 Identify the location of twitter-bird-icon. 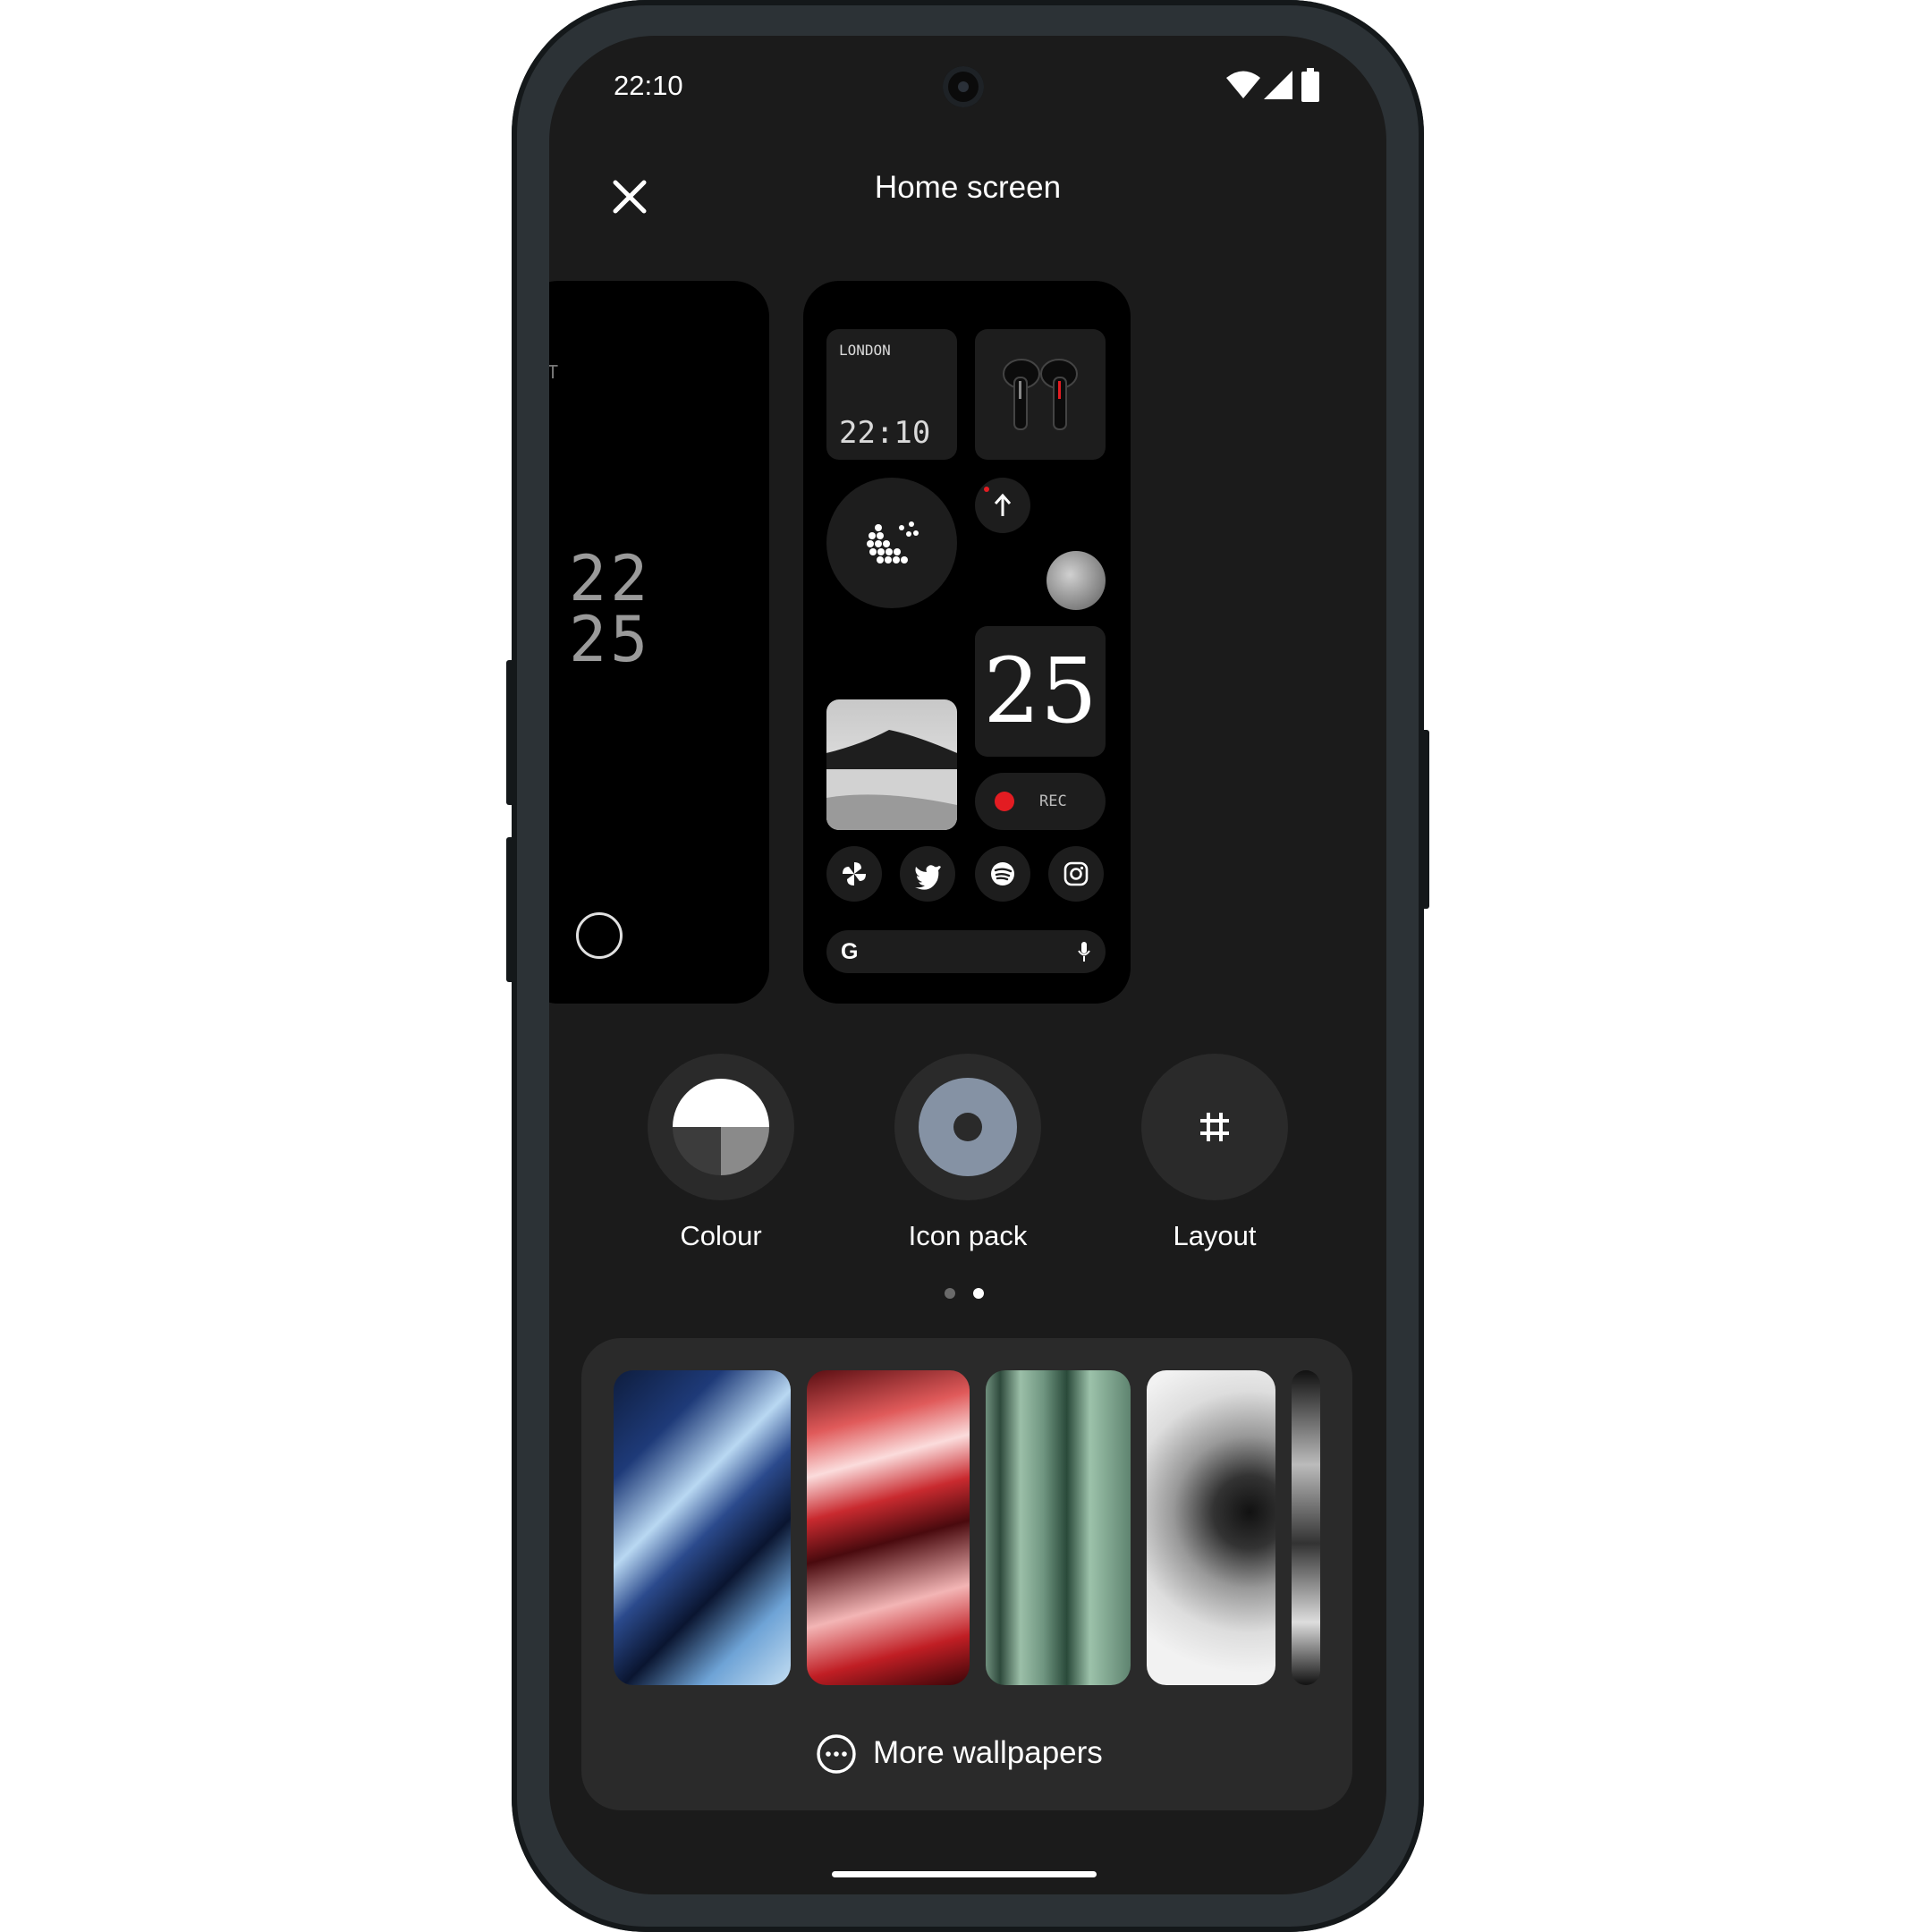
(928, 877).